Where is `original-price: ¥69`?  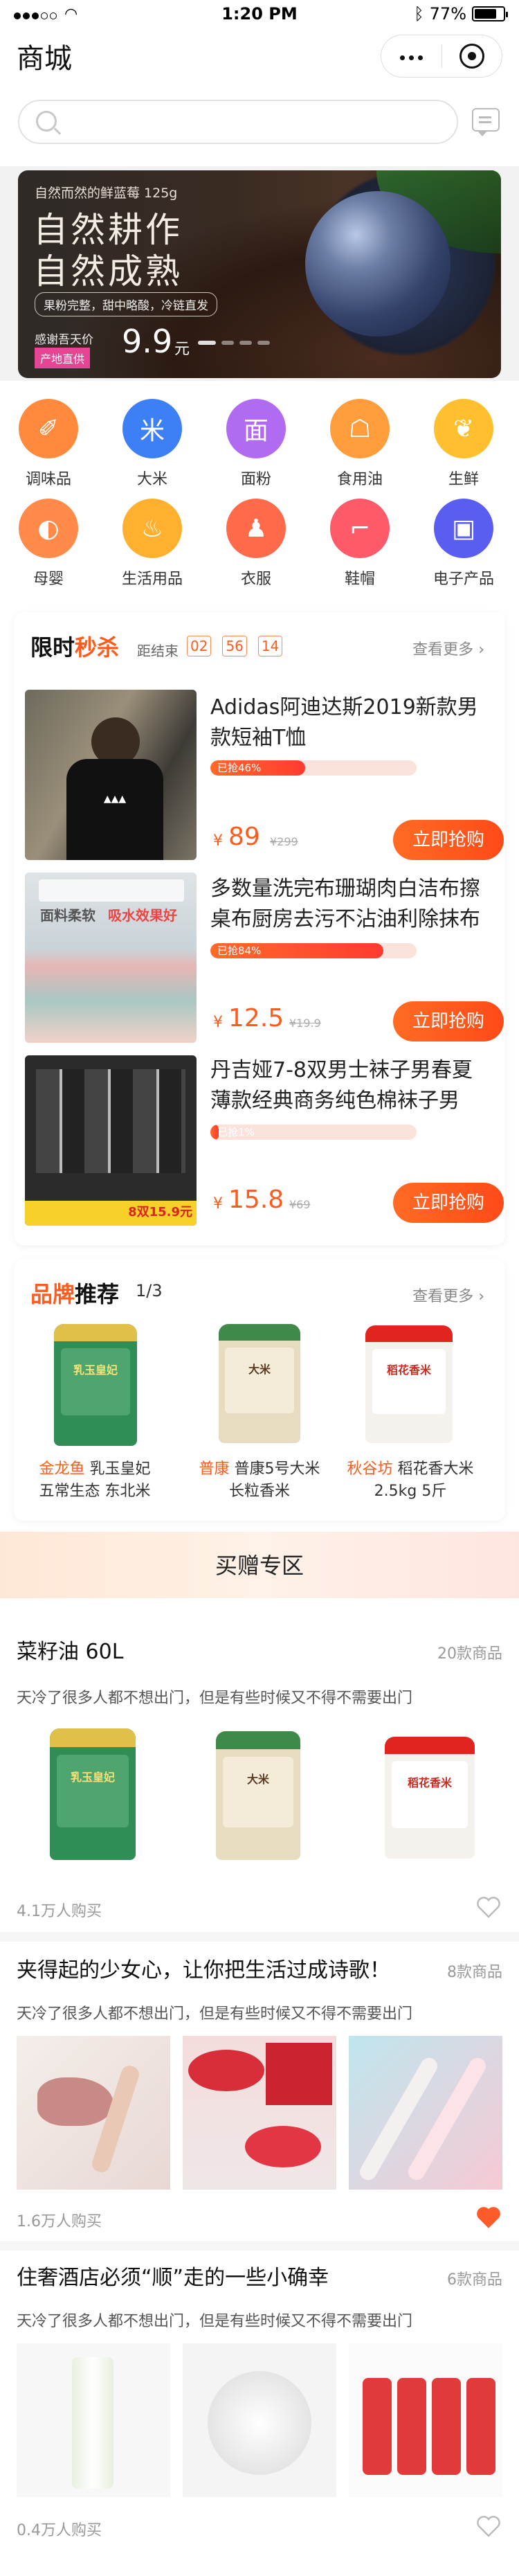 original-price: ¥69 is located at coordinates (300, 1204).